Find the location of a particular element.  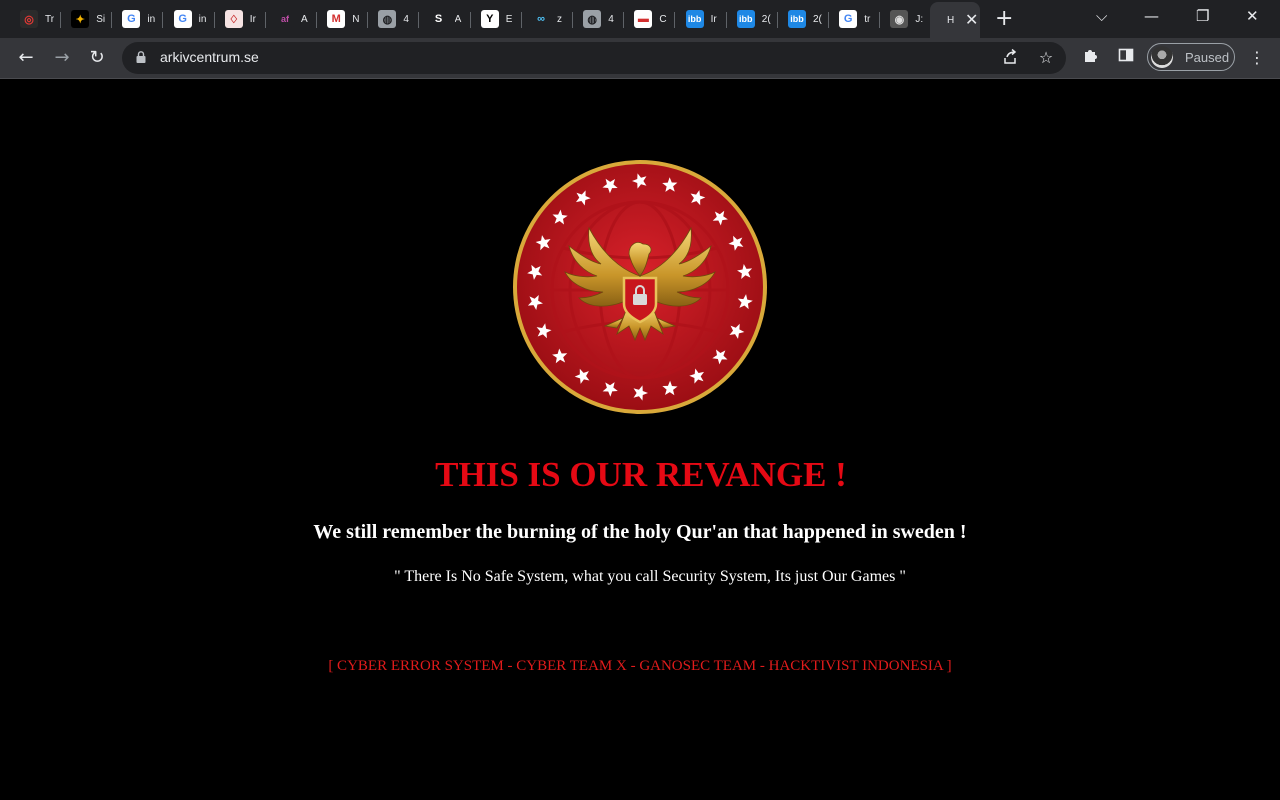

forward-button: → is located at coordinates (62, 58).